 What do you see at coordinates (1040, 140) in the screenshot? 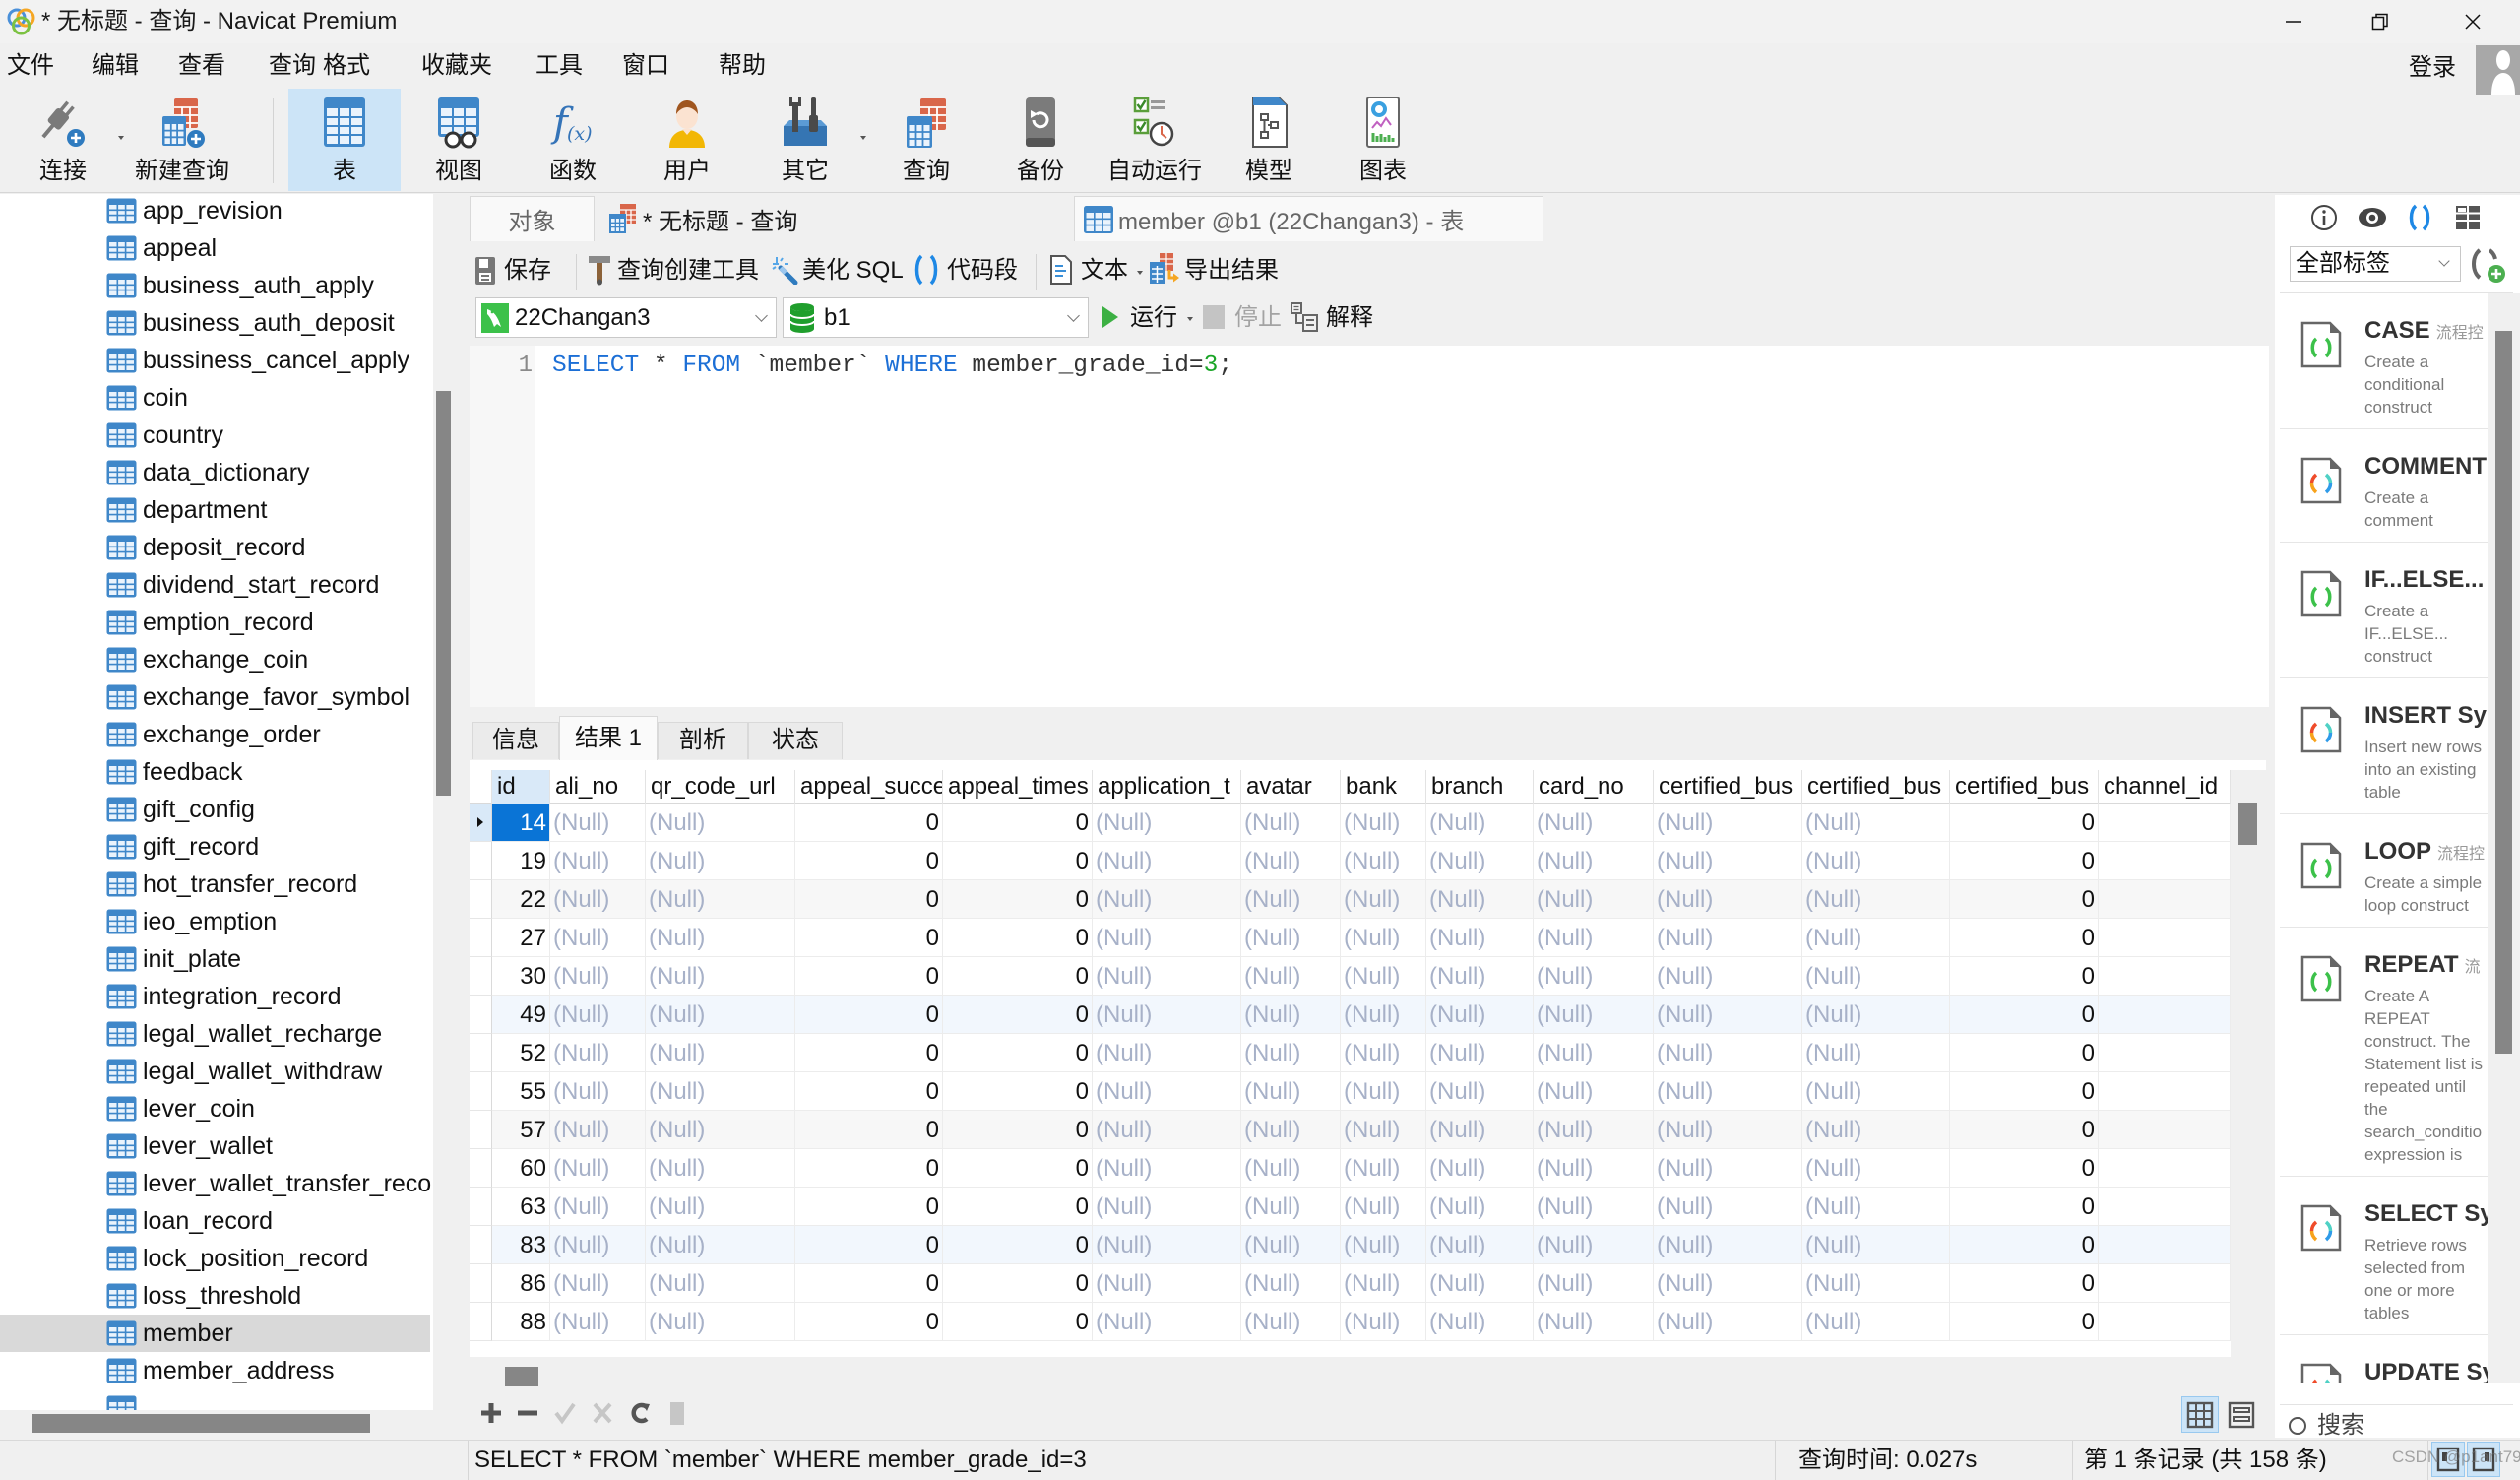
I see `toolbar-backup-button: 备份` at bounding box center [1040, 140].